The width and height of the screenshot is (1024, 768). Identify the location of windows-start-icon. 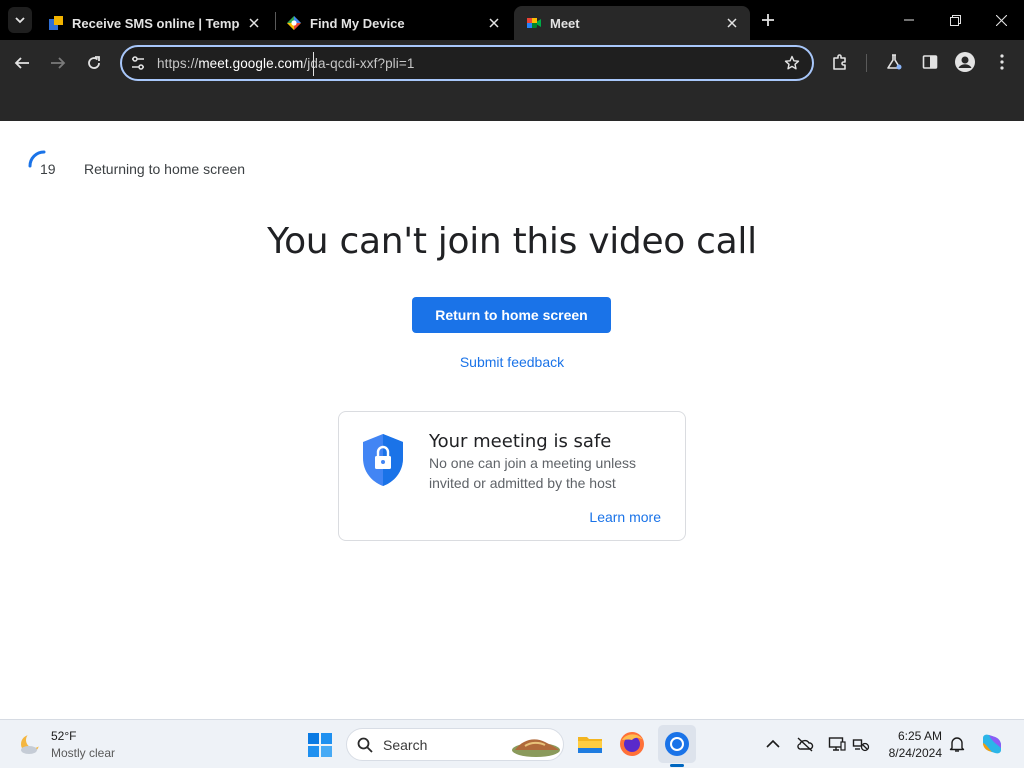
(320, 745).